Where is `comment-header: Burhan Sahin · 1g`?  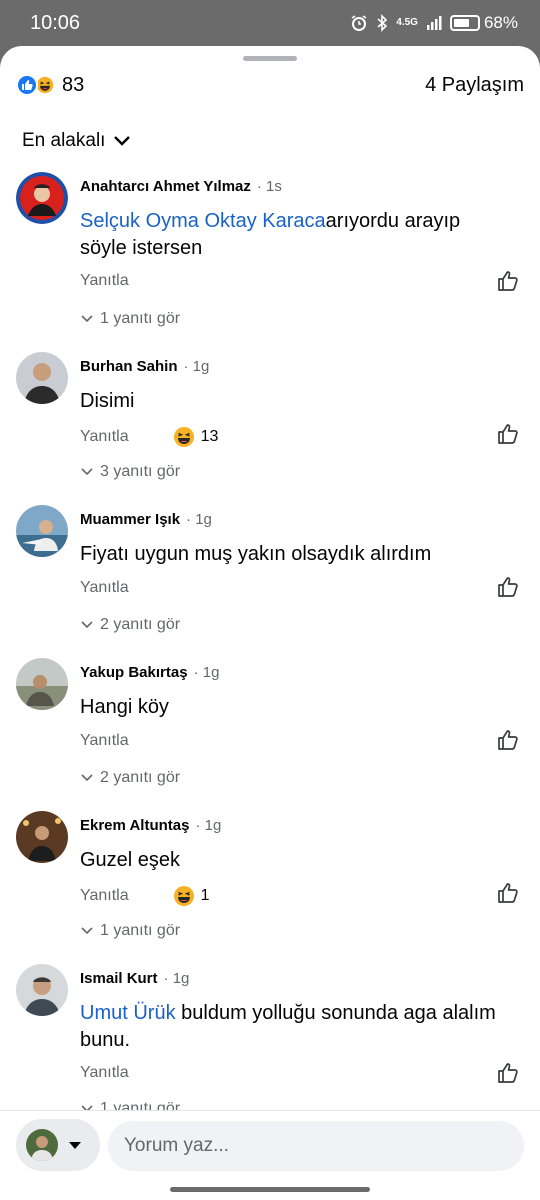 comment-header: Burhan Sahin · 1g is located at coordinates (144, 366).